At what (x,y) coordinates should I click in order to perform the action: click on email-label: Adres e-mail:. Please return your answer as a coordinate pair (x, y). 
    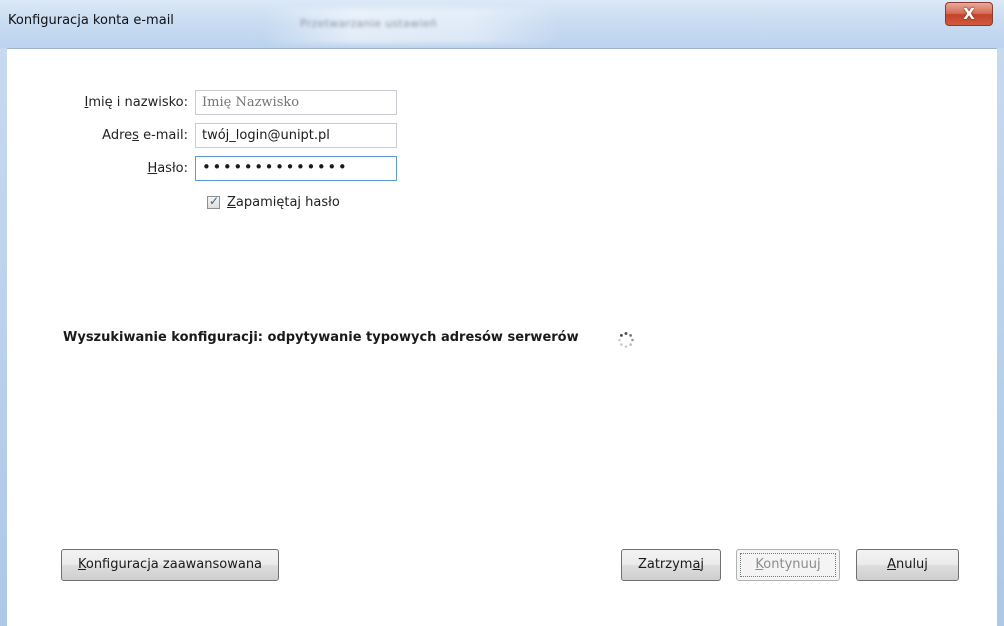
    Looking at the image, I should click on (145, 135).